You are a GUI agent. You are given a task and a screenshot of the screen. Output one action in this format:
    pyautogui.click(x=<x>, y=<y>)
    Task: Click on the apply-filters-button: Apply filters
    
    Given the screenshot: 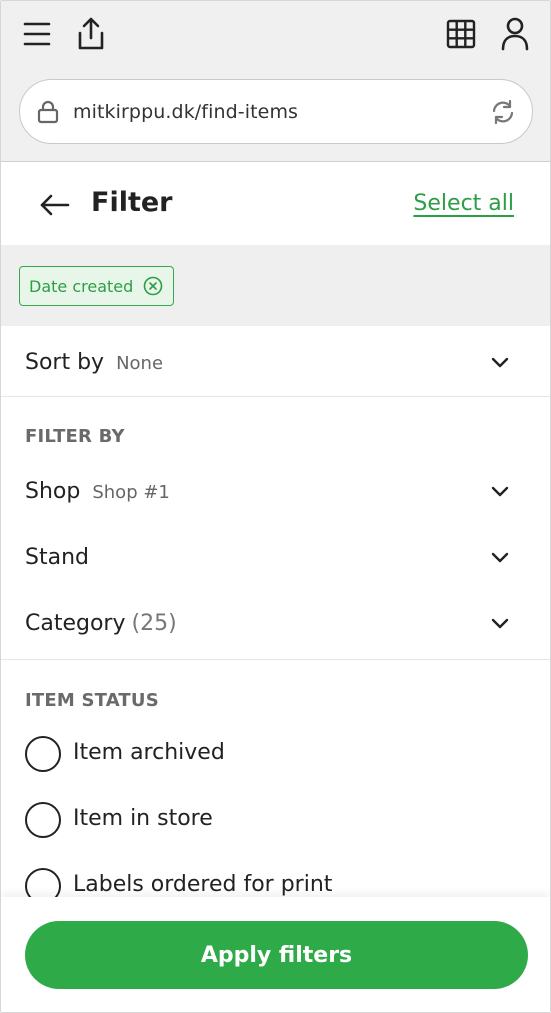 What is the action you would take?
    pyautogui.click(x=276, y=955)
    